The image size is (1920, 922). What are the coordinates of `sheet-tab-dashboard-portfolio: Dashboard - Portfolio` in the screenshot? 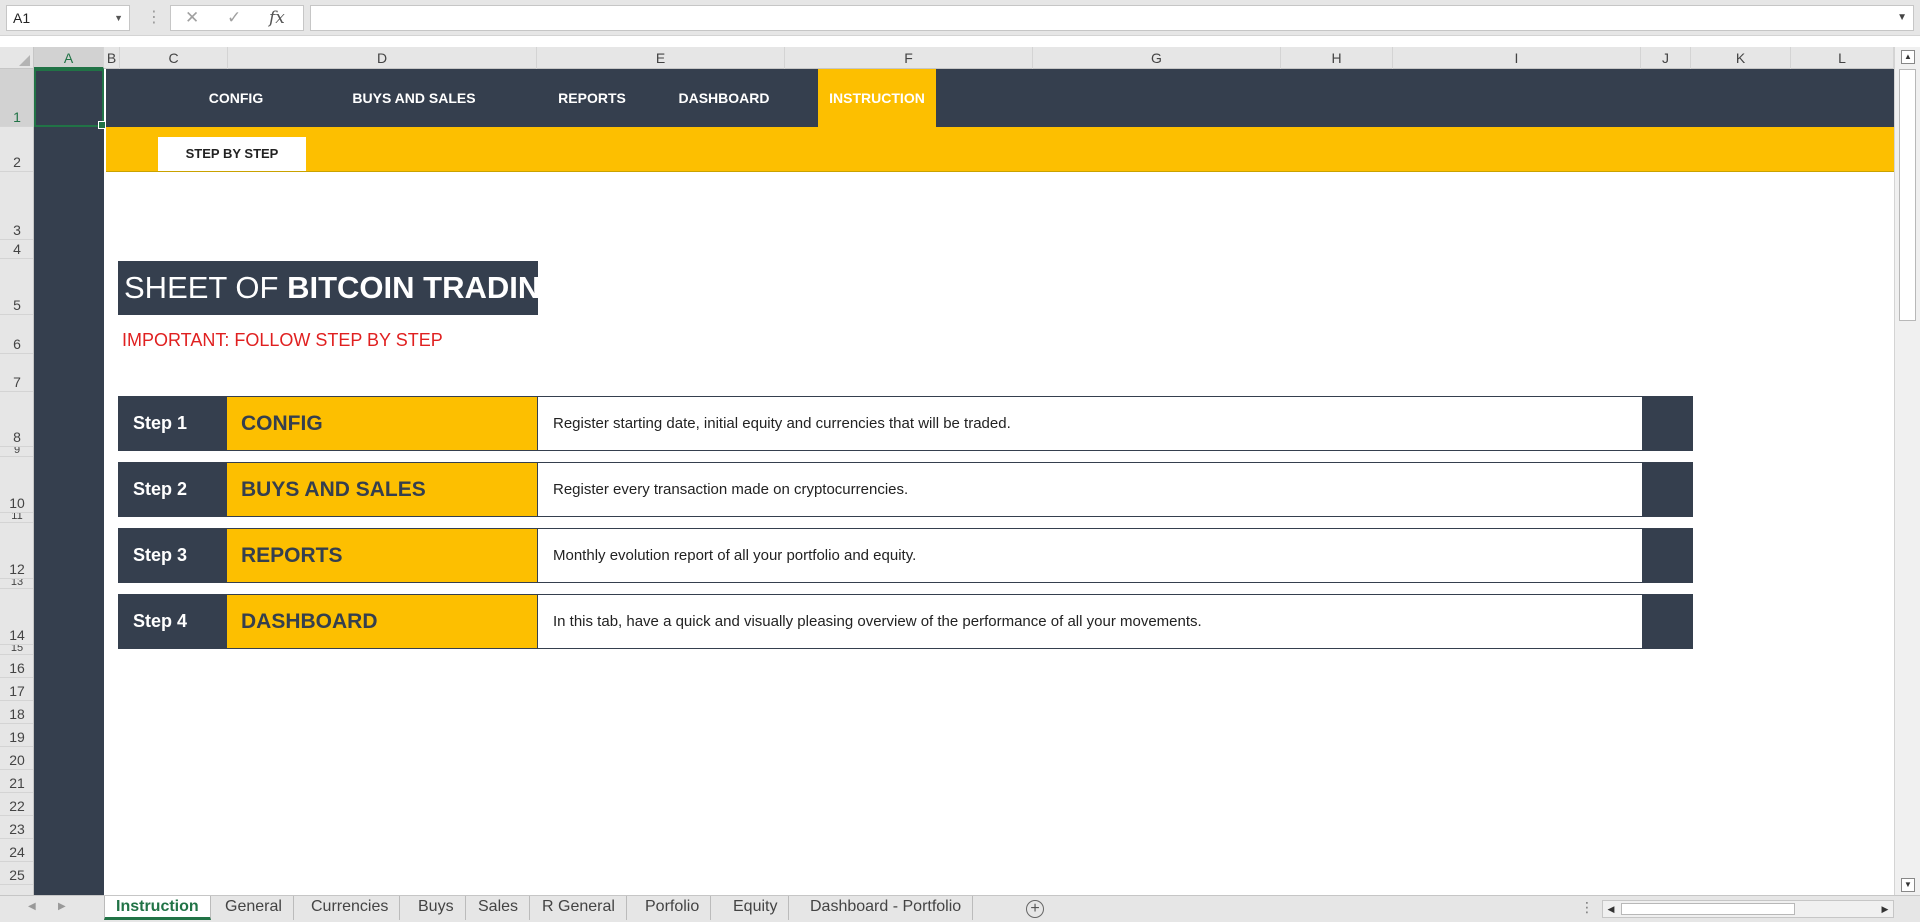 It's located at (886, 908).